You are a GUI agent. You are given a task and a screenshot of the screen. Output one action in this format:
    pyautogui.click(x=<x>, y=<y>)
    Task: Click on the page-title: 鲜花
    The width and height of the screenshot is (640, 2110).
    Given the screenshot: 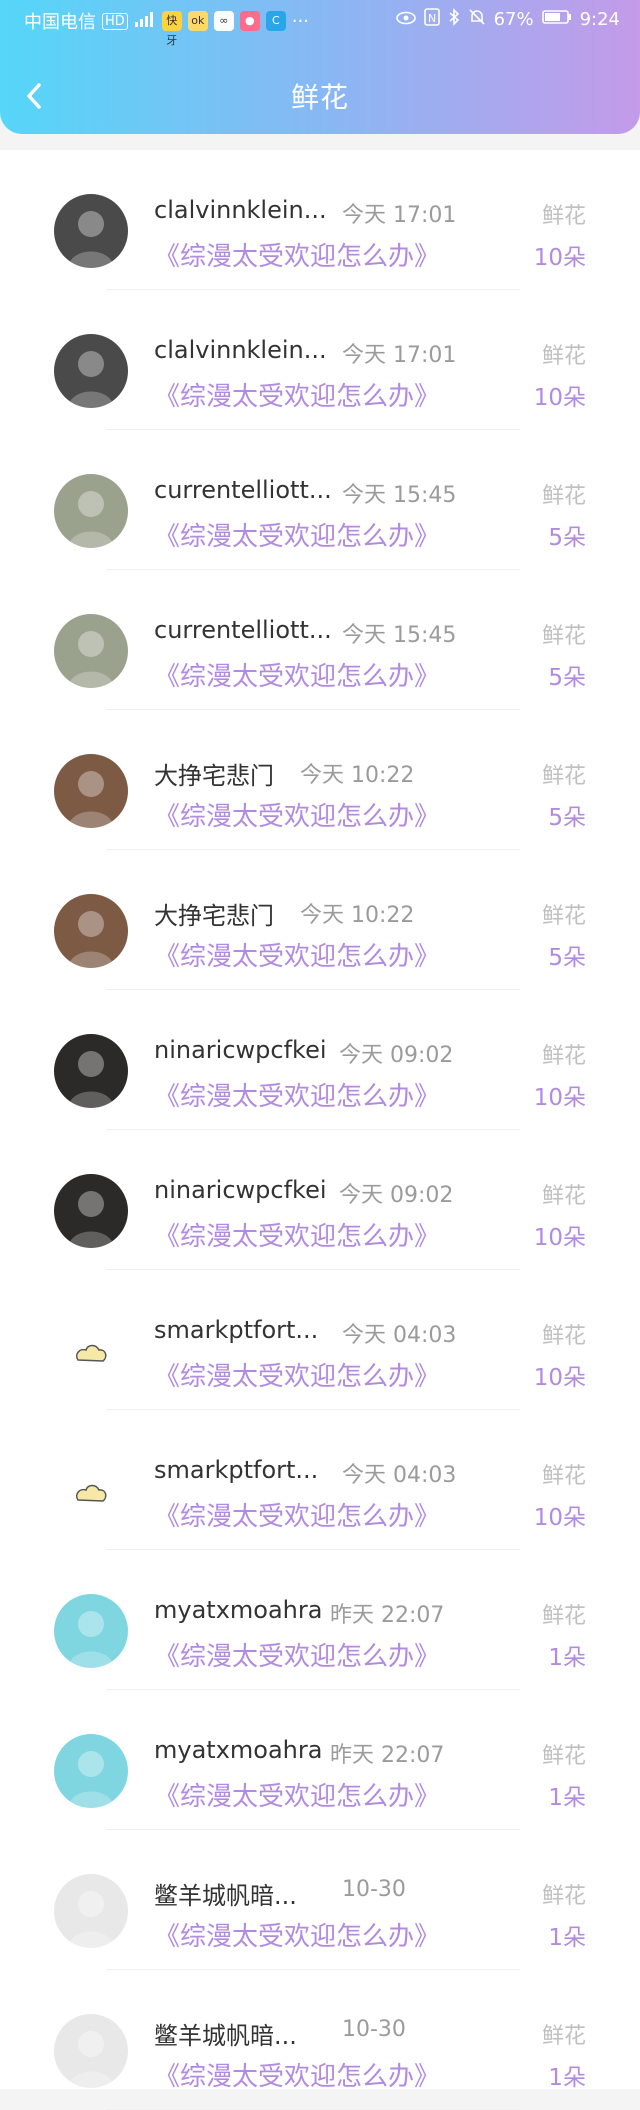 What is the action you would take?
    pyautogui.click(x=319, y=97)
    